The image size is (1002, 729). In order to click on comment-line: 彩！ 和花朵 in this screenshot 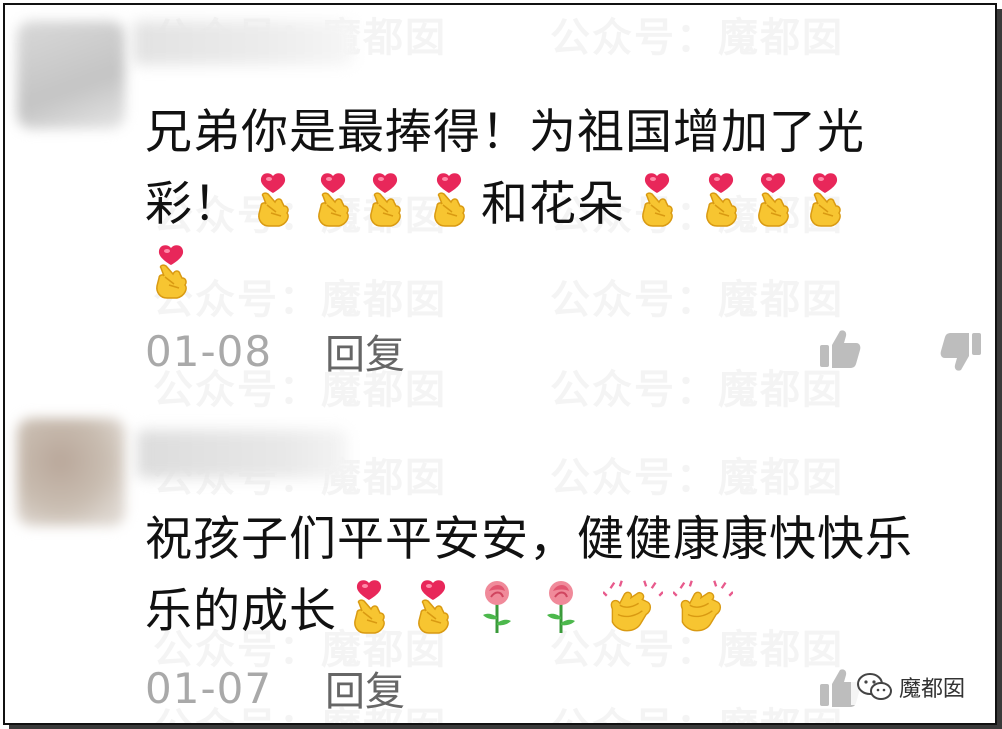, I will do `click(545, 205)`.